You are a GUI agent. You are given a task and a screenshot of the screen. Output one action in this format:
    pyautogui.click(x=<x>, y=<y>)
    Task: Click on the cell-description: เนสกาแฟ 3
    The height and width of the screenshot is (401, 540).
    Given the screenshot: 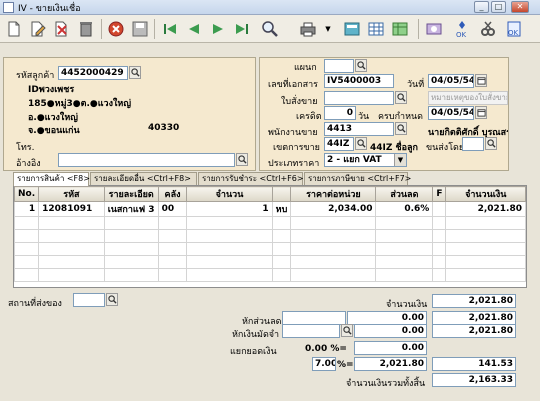 What is the action you would take?
    pyautogui.click(x=131, y=209)
    